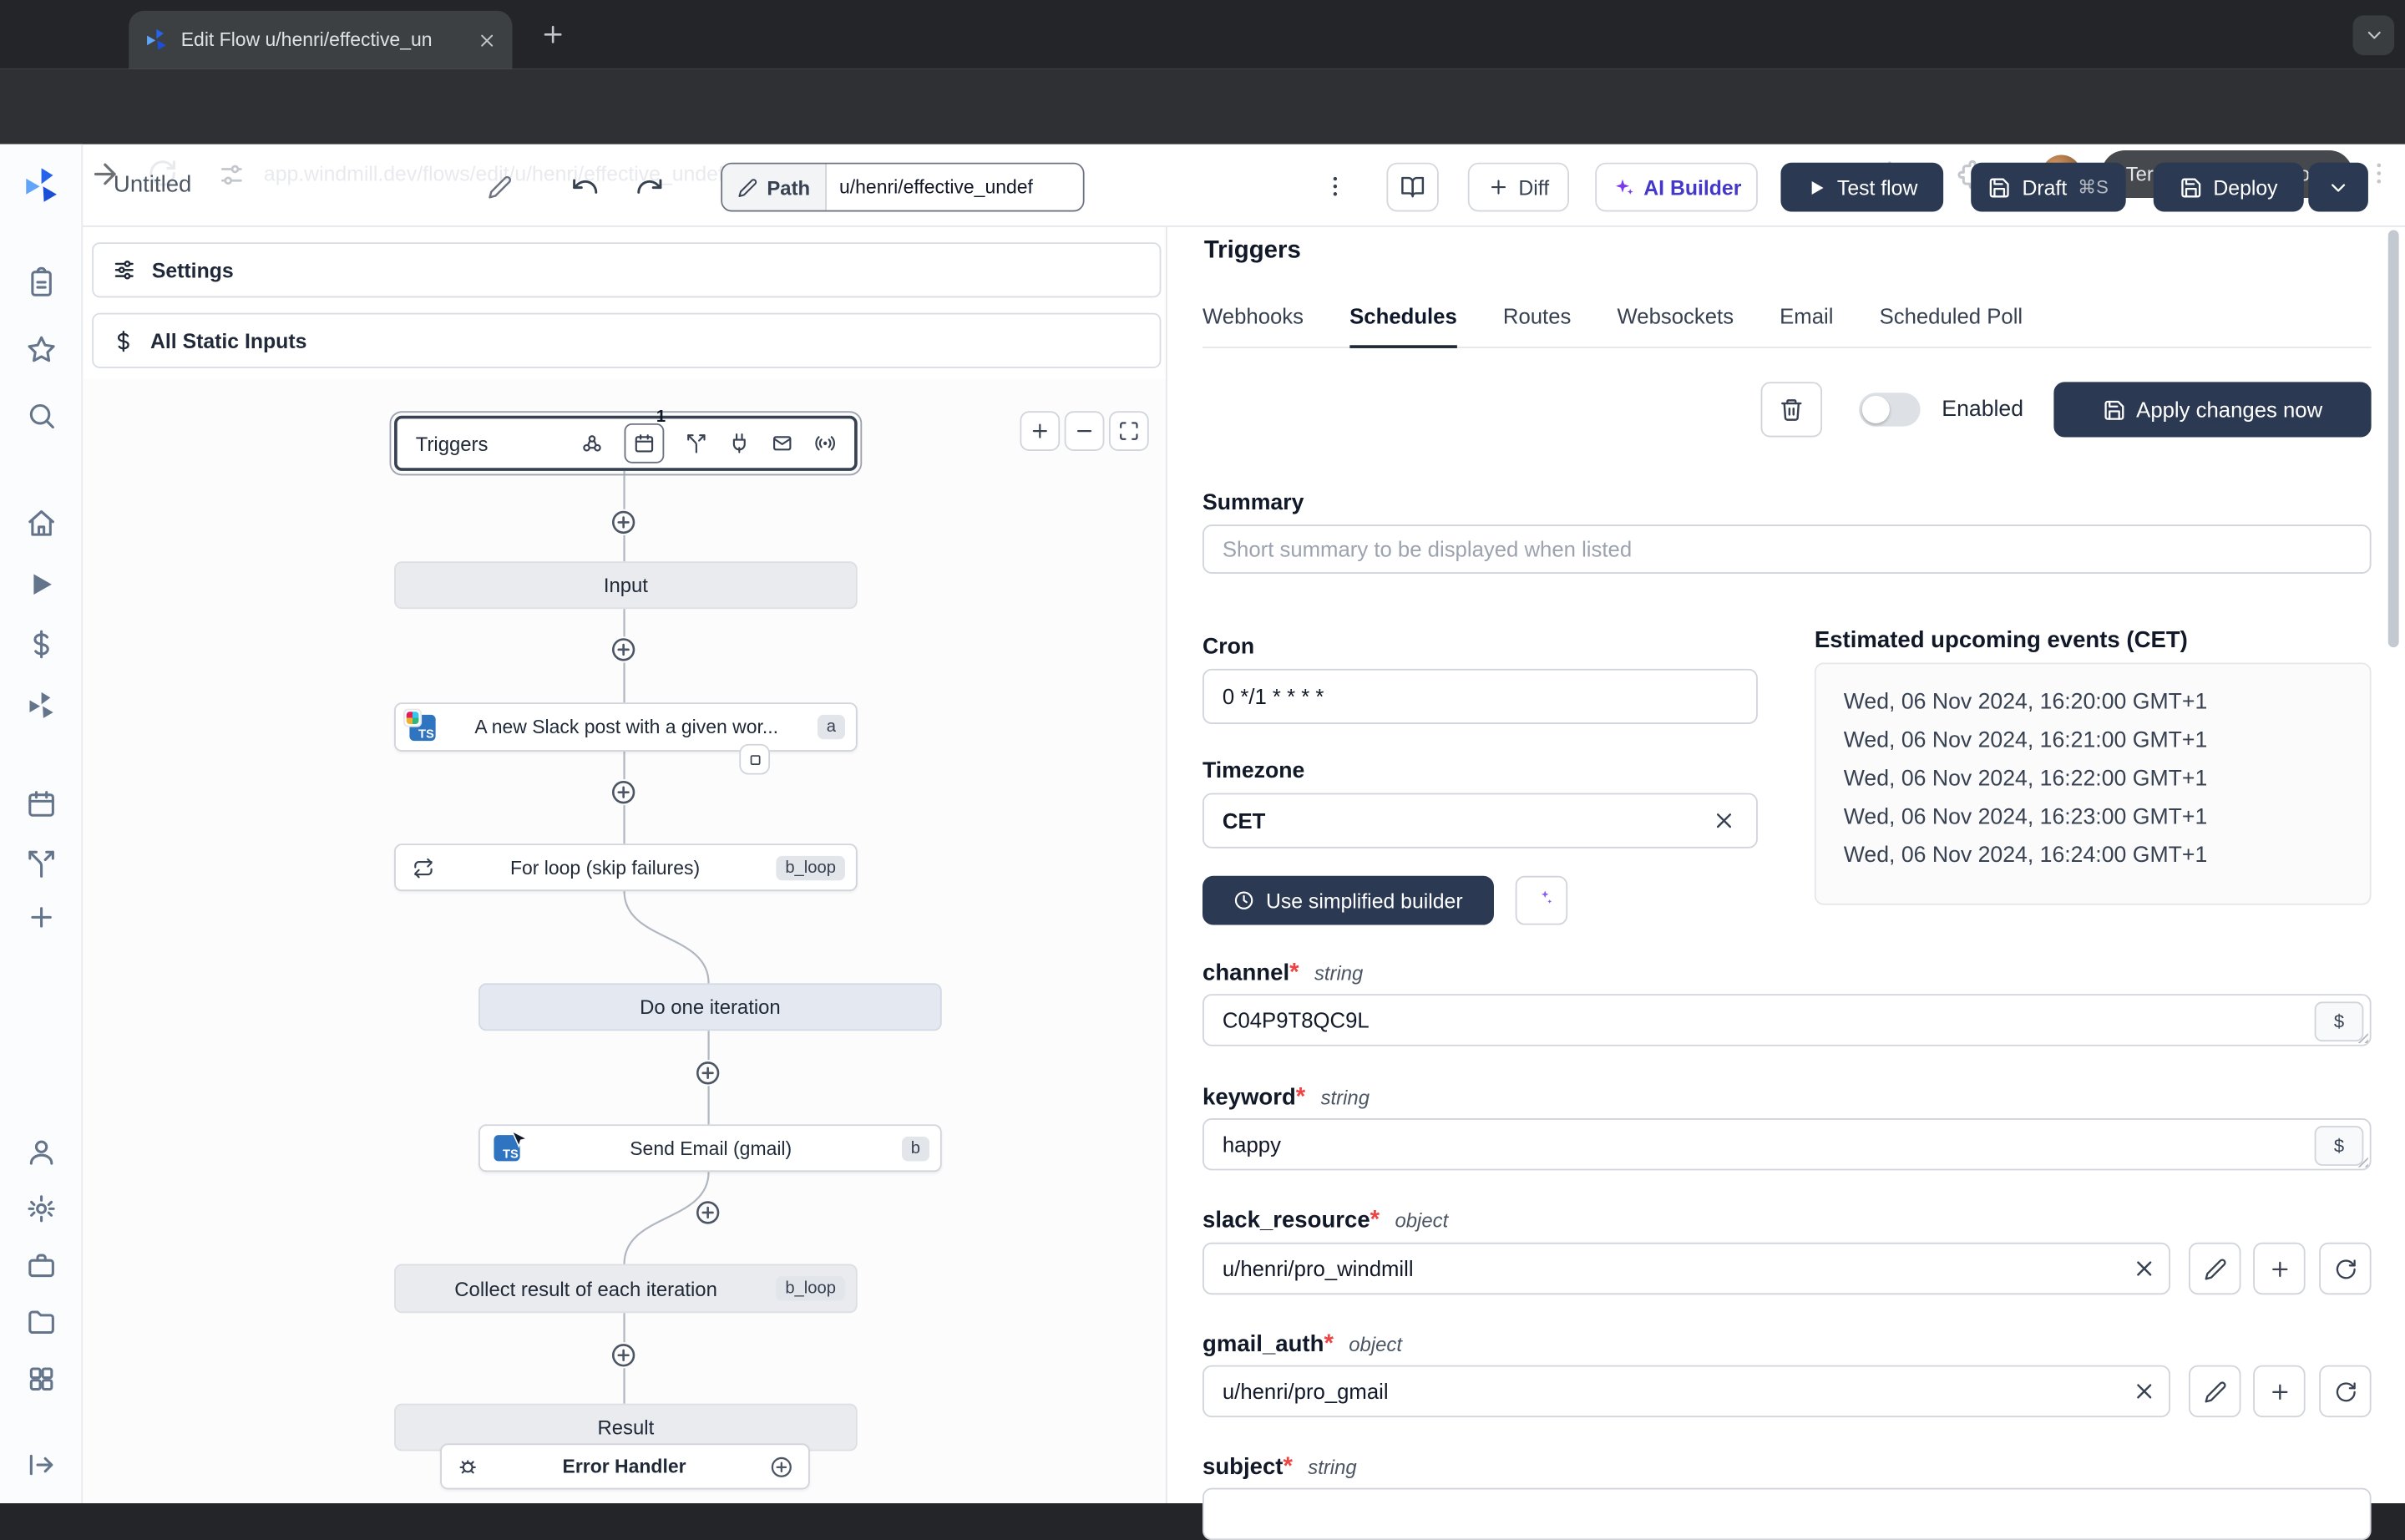  I want to click on upcoming-event: Wed, 06 Nov 2024, 16:21:00 GMT+1, so click(2026, 741).